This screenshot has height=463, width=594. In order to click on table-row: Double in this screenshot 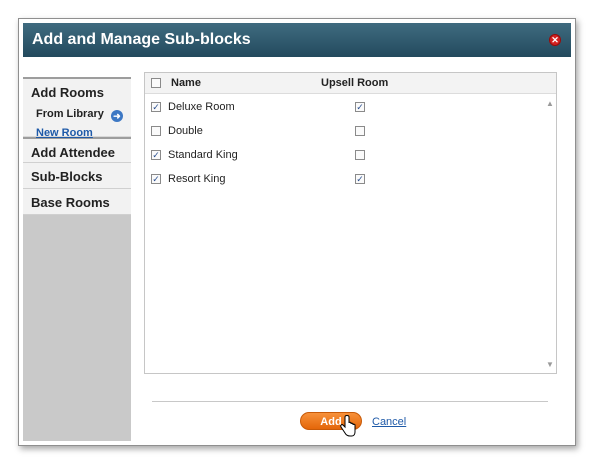, I will do `click(350, 130)`.